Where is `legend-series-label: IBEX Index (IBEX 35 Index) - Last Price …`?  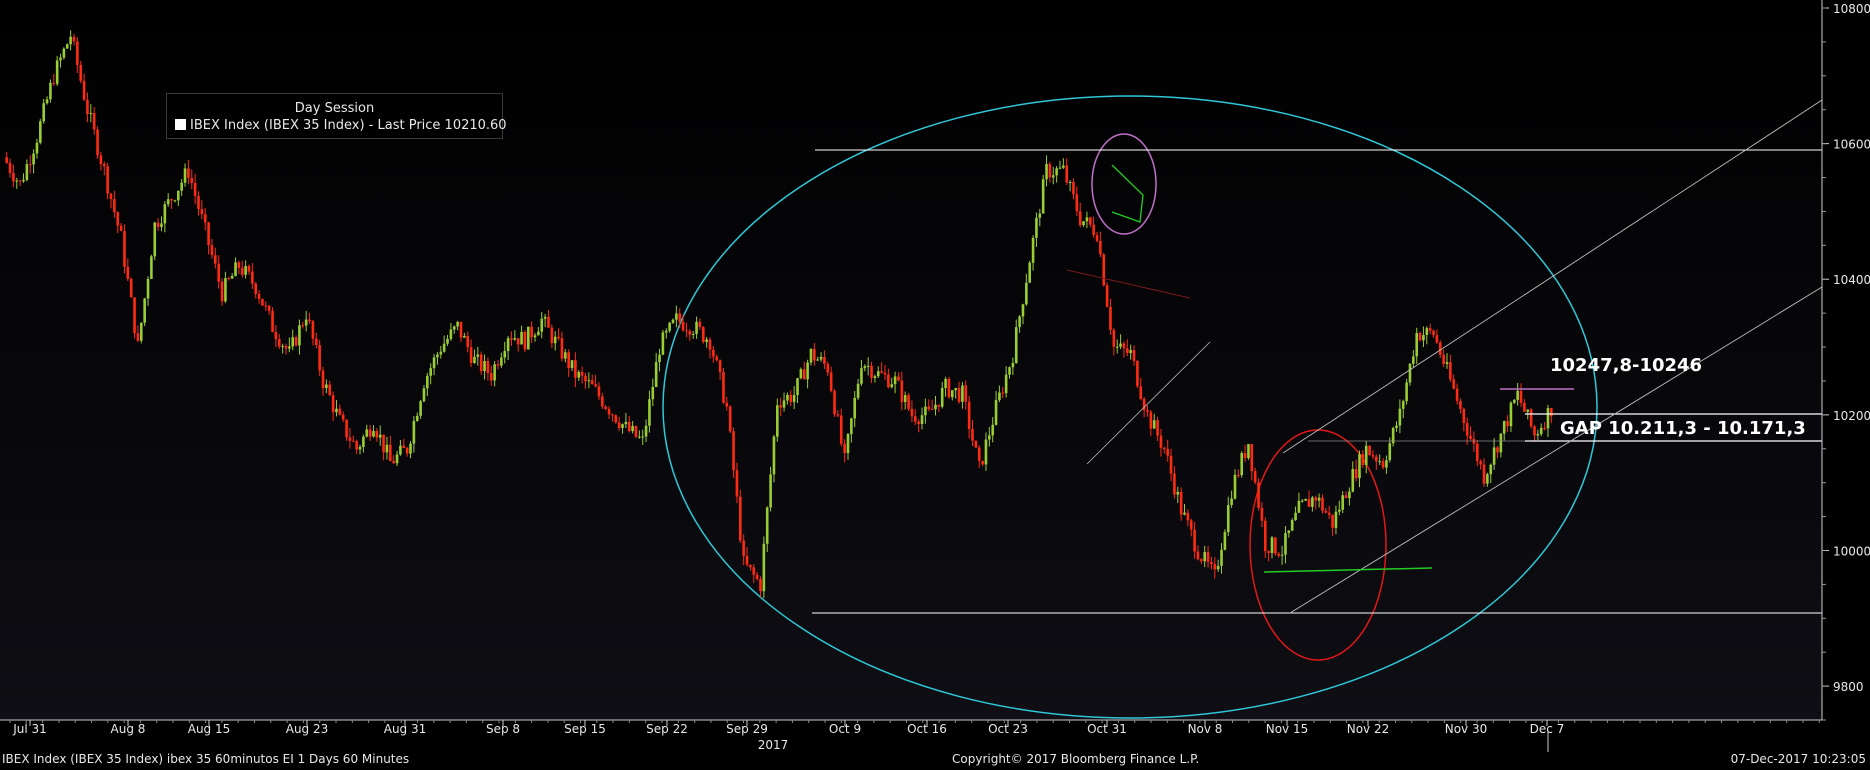 legend-series-label: IBEX Index (IBEX 35 Index) - Last Price … is located at coordinates (348, 125).